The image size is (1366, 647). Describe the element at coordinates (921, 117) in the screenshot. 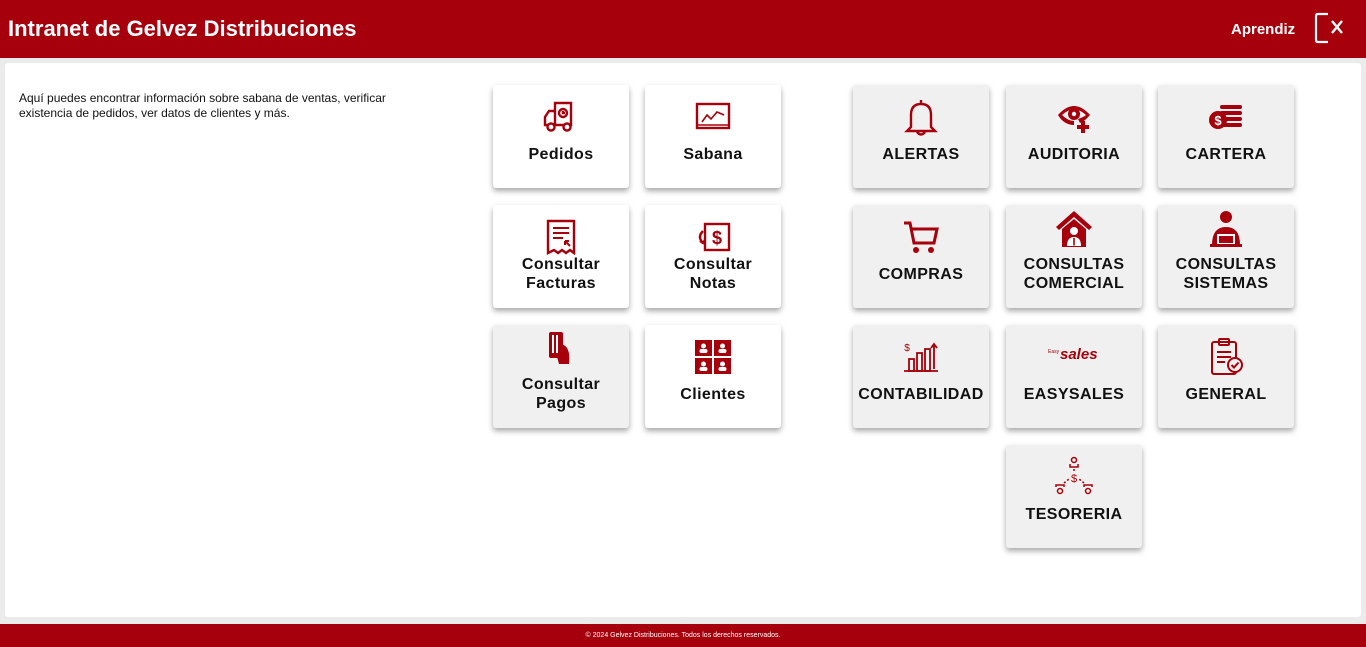

I see `bell-icon` at that location.